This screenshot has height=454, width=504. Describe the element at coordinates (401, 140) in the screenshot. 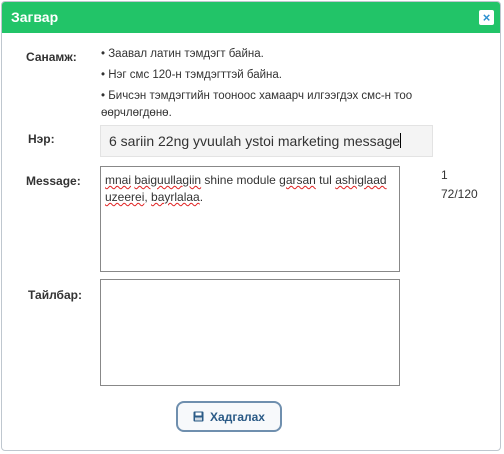

I see `text-caret` at that location.